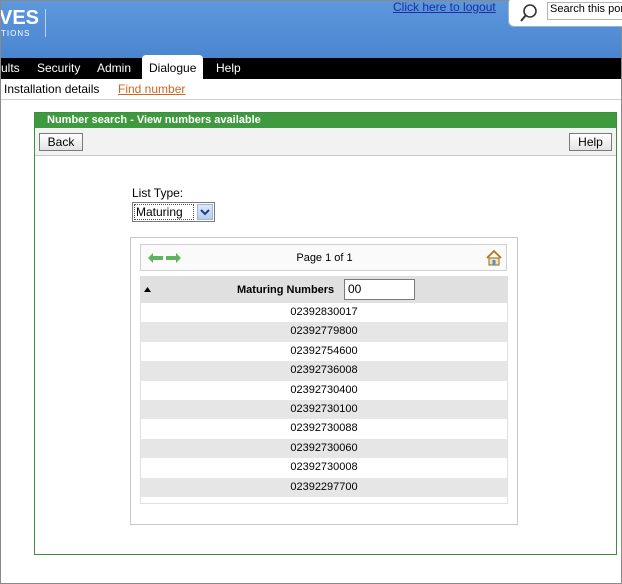 This screenshot has width=622, height=584. I want to click on sort-ascending-icon, so click(147, 289).